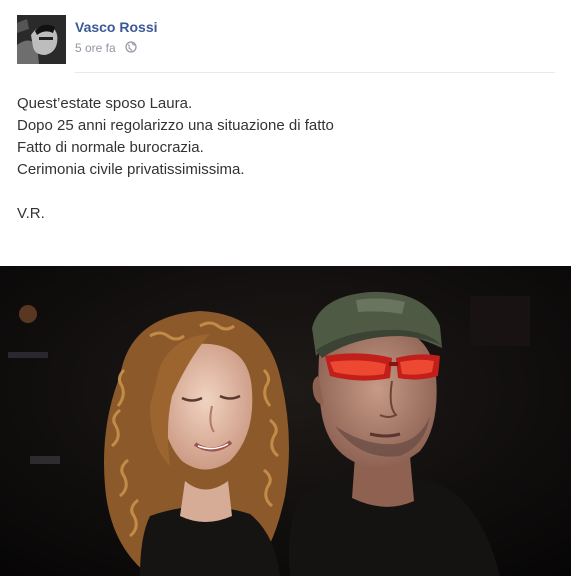  I want to click on message-line: Cerimonia civile privatissimissima., so click(131, 169).